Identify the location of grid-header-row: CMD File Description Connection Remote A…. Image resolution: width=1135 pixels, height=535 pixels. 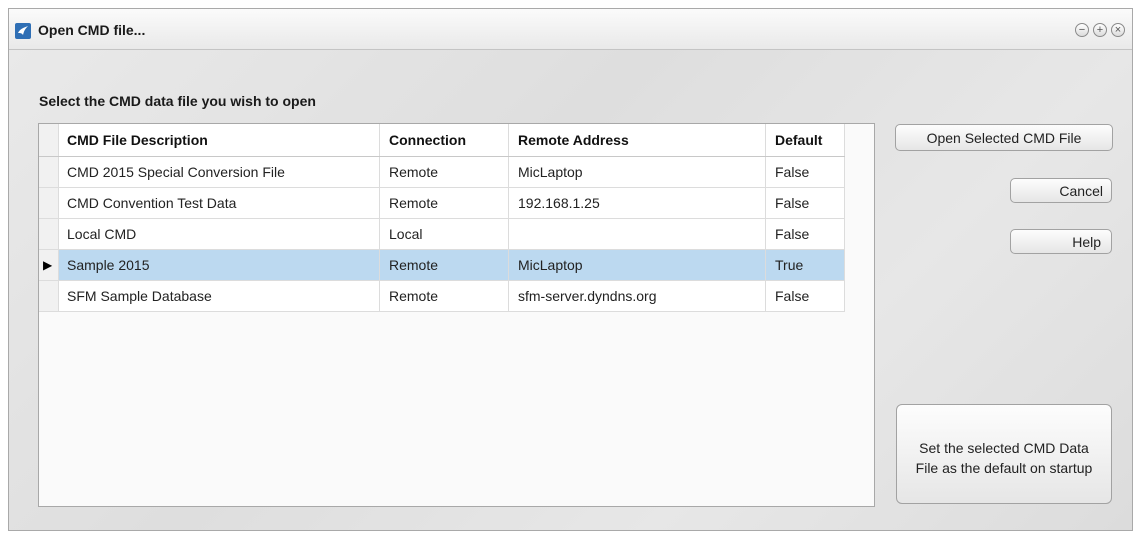
(442, 140).